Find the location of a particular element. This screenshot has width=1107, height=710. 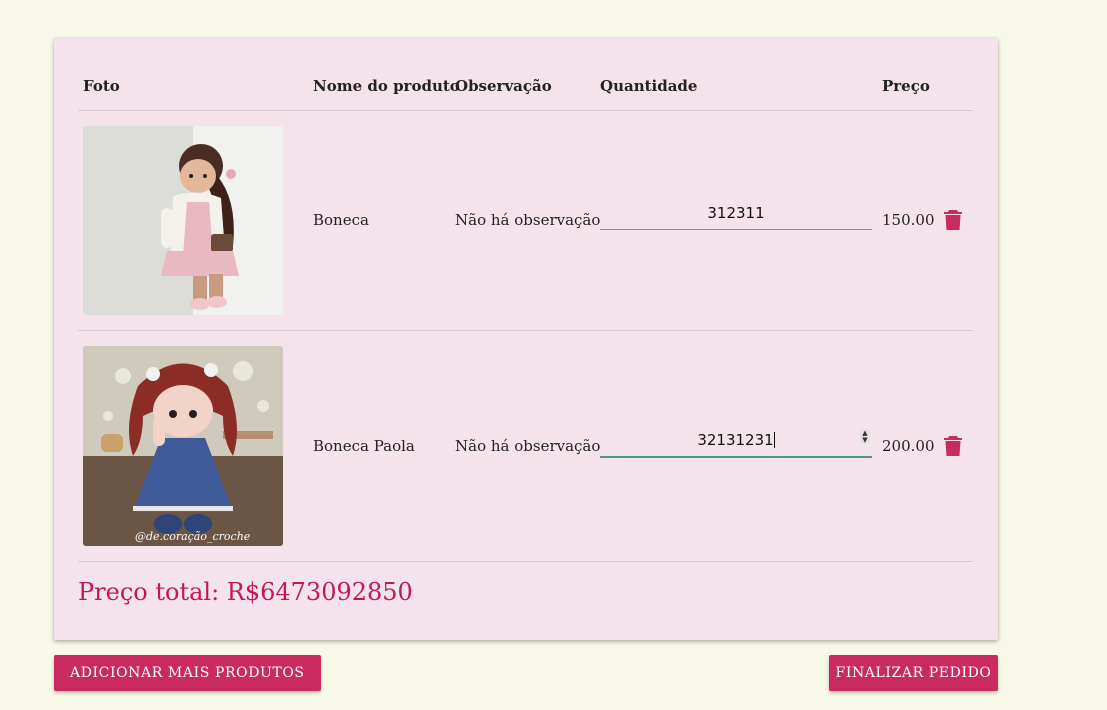

header-name: Nome do produto is located at coordinates (386, 86).